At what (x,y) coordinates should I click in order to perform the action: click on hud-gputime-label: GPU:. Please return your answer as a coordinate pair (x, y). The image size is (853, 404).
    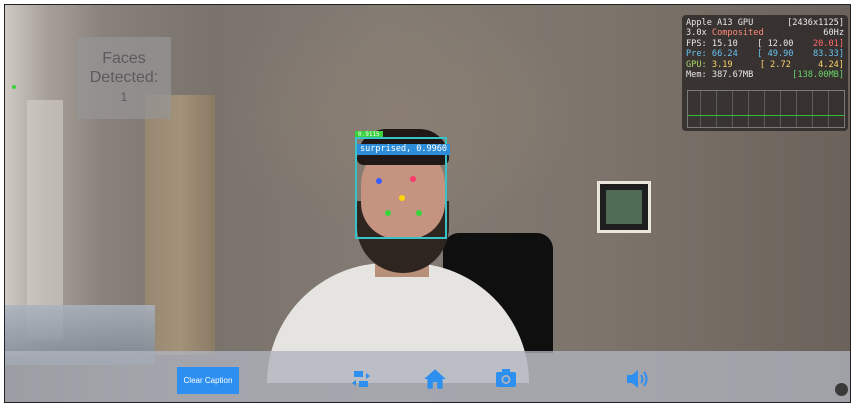
    Looking at the image, I should click on (696, 64).